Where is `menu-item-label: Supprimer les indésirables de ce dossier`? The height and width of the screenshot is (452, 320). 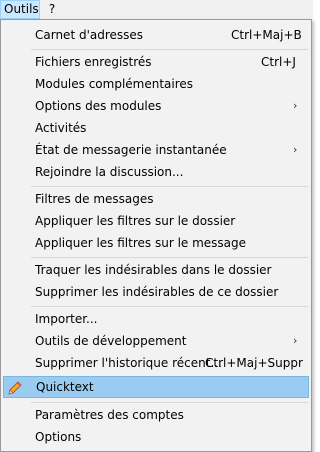
menu-item-label: Supprimer les indésirables de ce dossier is located at coordinates (157, 292).